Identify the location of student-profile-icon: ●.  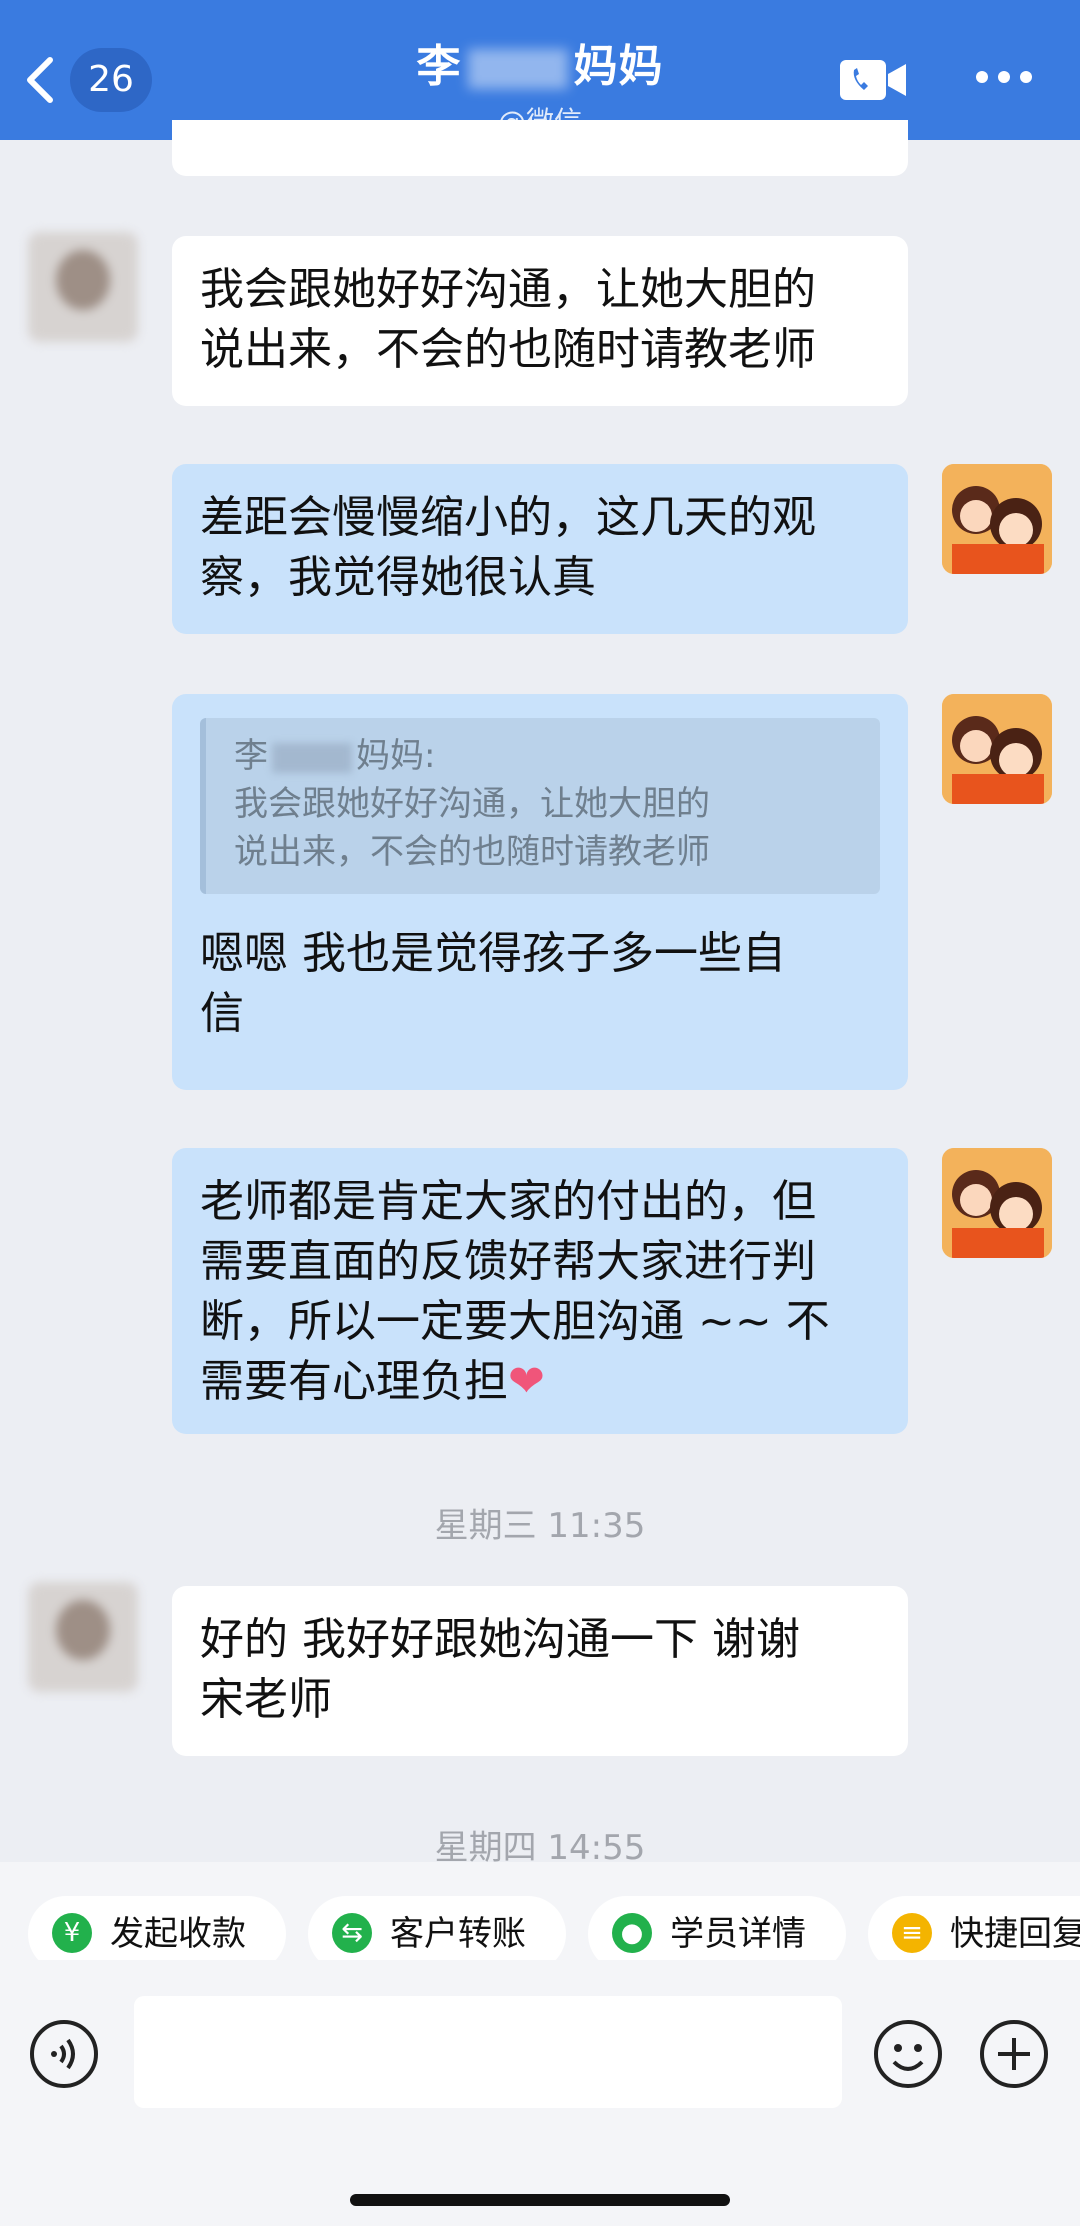
(632, 1932).